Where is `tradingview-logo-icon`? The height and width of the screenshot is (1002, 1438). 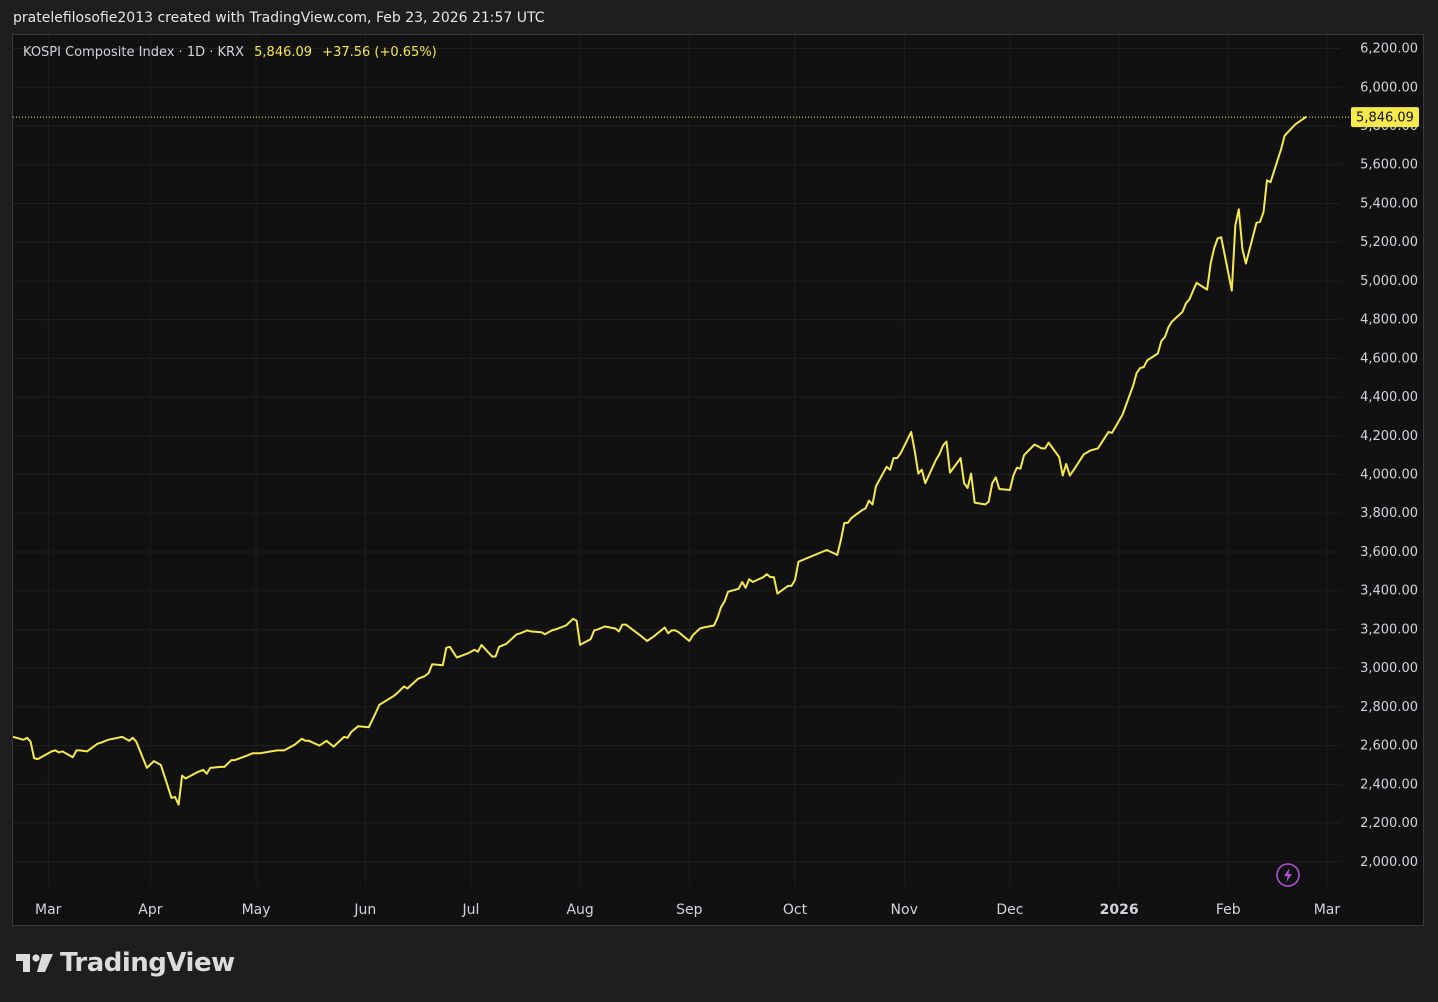 tradingview-logo-icon is located at coordinates (34, 963).